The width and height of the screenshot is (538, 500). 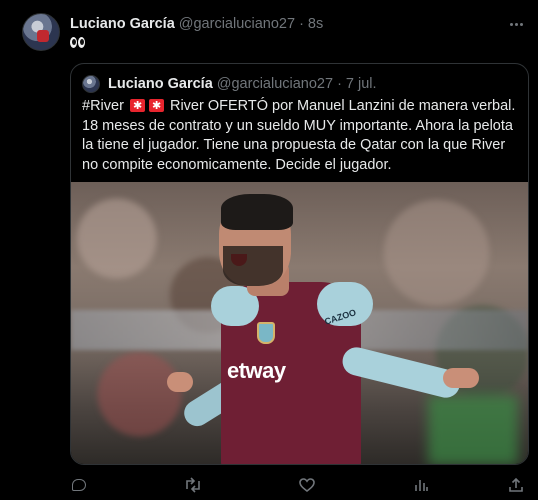 What do you see at coordinates (473, 429) in the screenshot?
I see `pitch-edge` at bounding box center [473, 429].